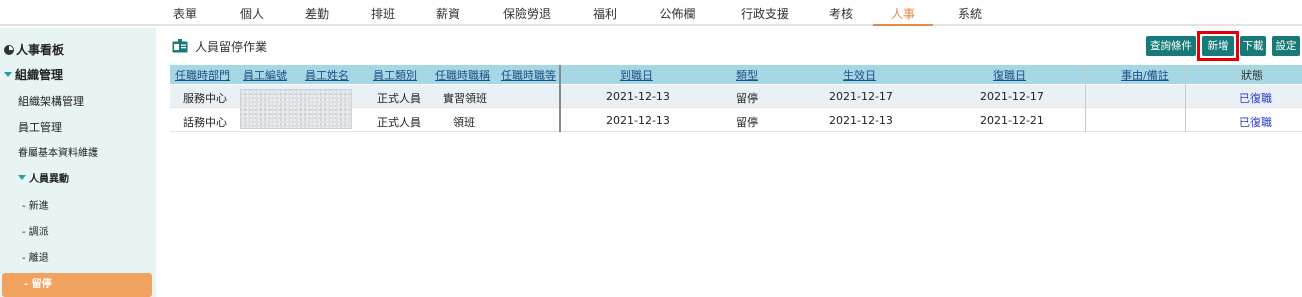  I want to click on sidebar-item-personnel-changes: 人員異動, so click(78, 180).